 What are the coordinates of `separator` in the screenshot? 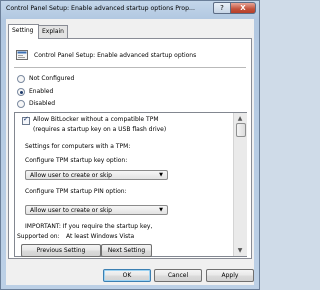 It's located at (130, 67).